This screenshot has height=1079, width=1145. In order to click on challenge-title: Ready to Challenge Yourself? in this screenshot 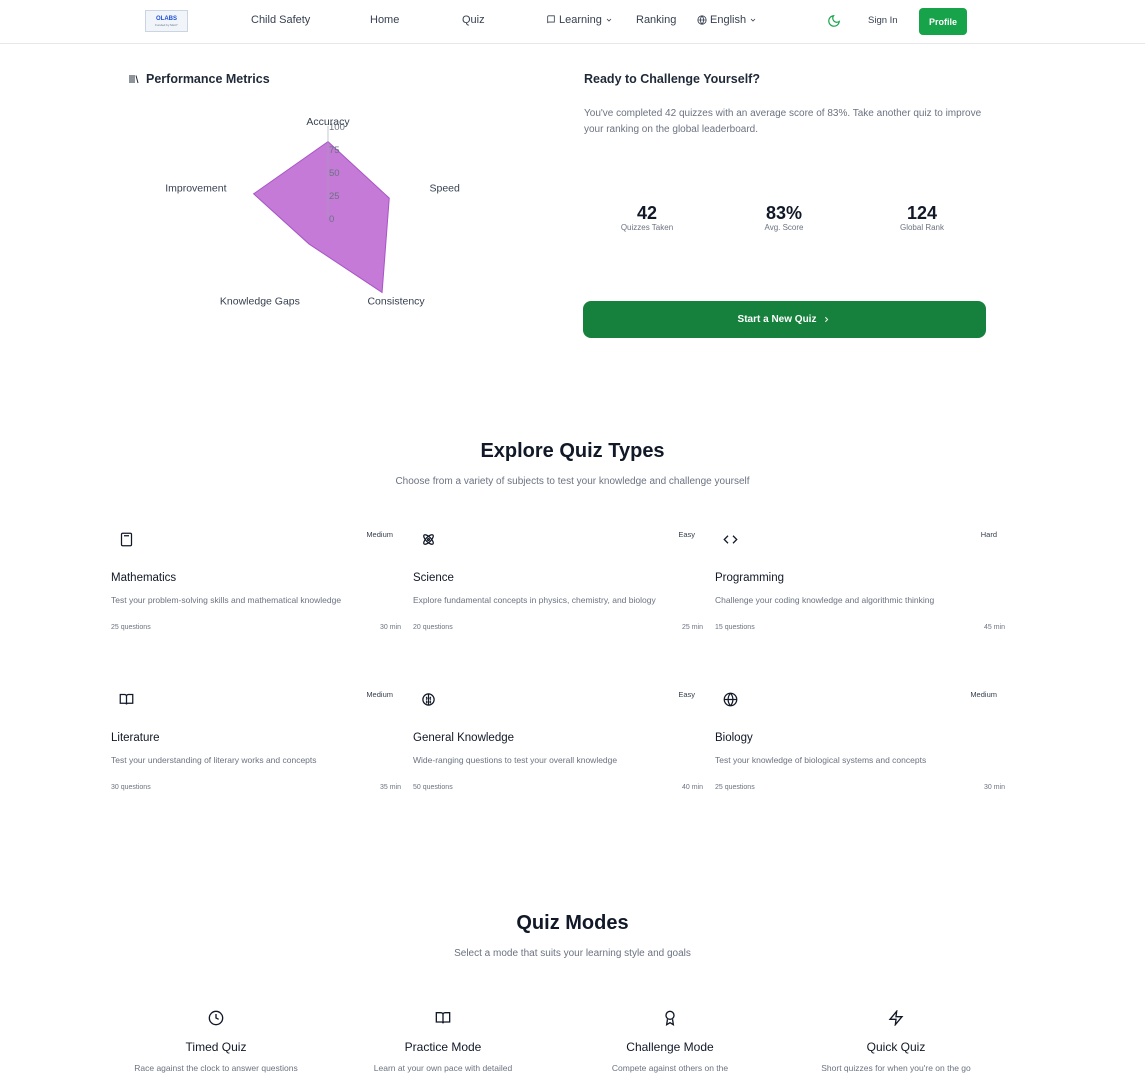, I will do `click(672, 79)`.